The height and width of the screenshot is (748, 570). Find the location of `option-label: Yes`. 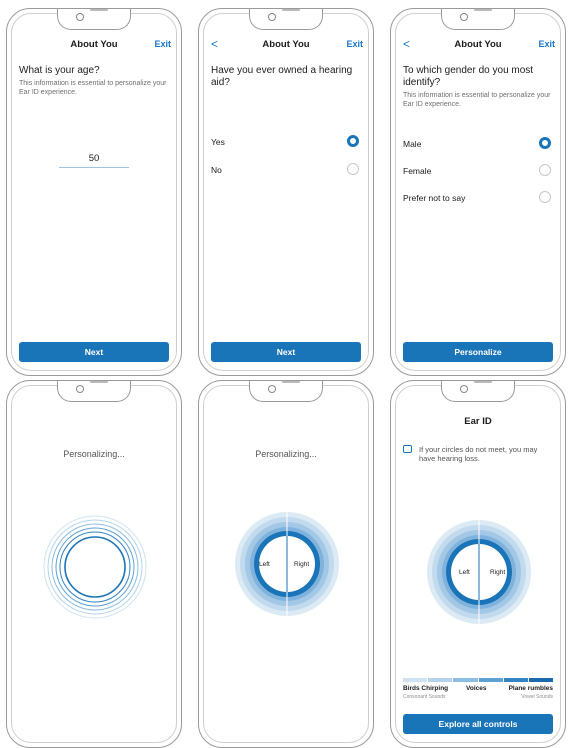

option-label: Yes is located at coordinates (218, 142).